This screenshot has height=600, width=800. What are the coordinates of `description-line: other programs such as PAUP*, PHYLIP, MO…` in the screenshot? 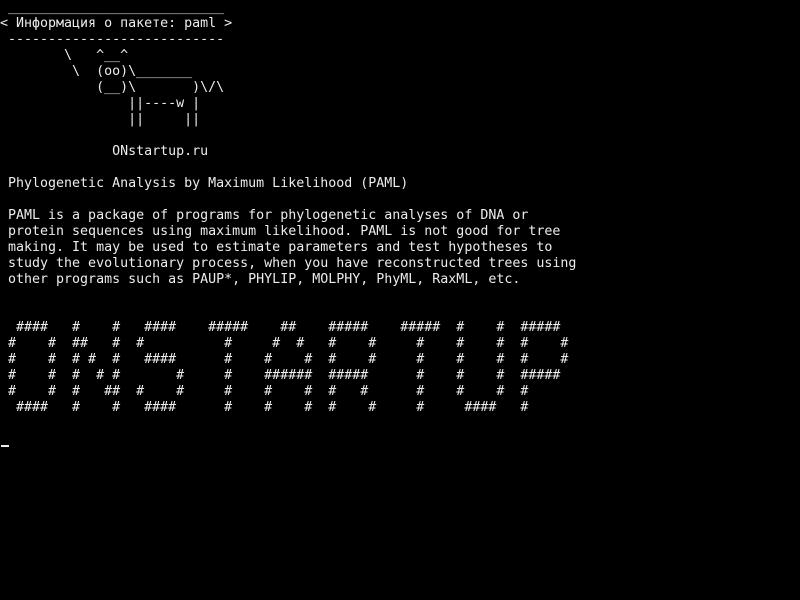 It's located at (260, 279).